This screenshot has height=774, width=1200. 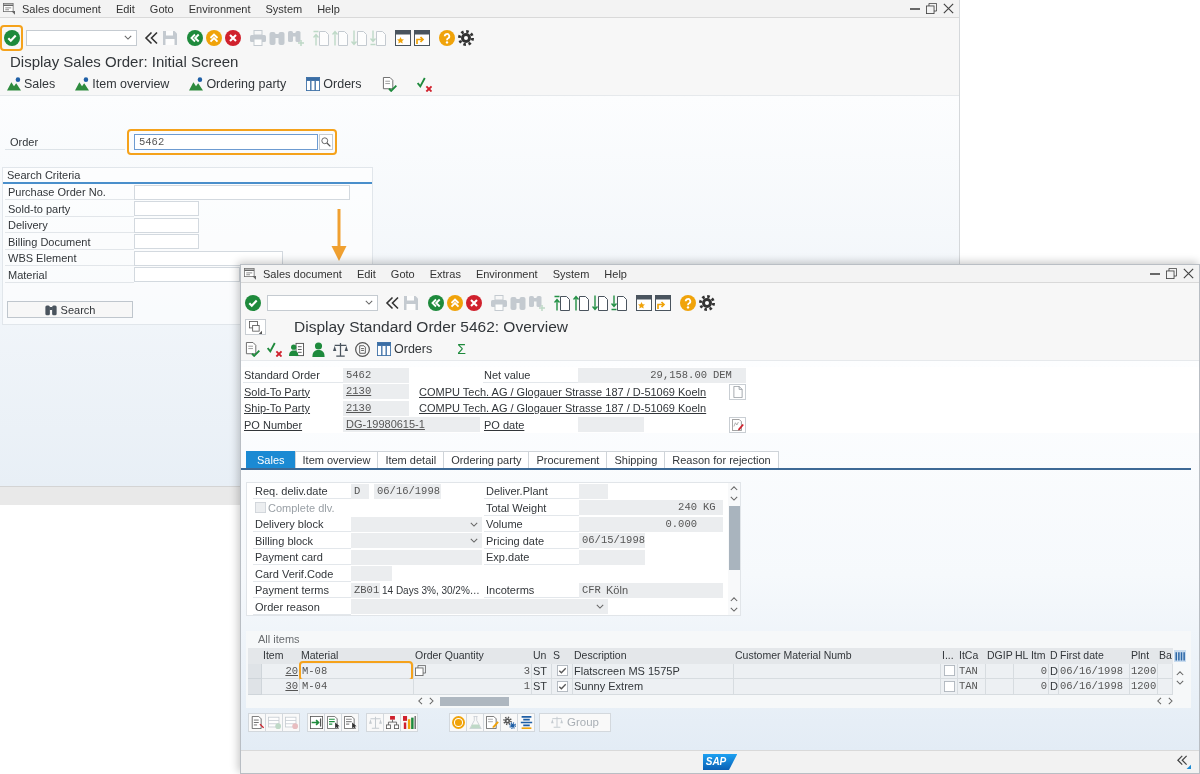 I want to click on settings-icon, so click(x=466, y=37).